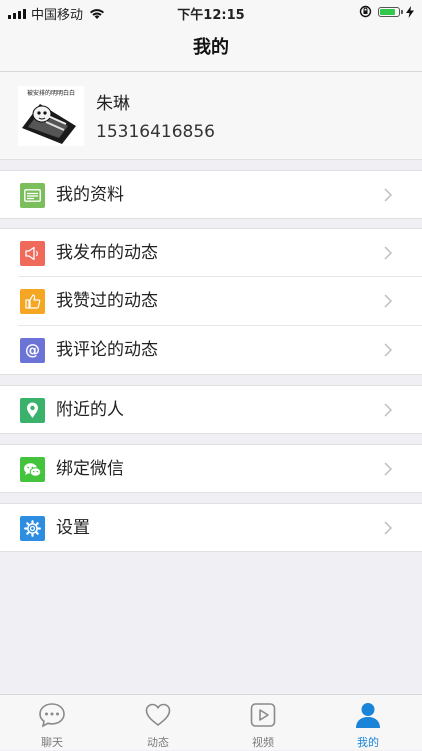 The width and height of the screenshot is (422, 751). I want to click on play-icon, so click(263, 715).